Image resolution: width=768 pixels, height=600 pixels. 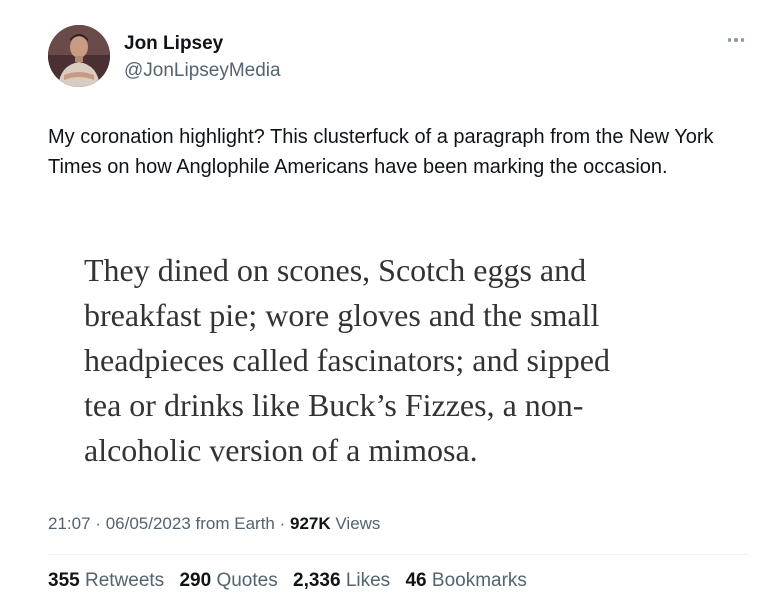 What do you see at coordinates (310, 523) in the screenshot?
I see `views-count: 927K` at bounding box center [310, 523].